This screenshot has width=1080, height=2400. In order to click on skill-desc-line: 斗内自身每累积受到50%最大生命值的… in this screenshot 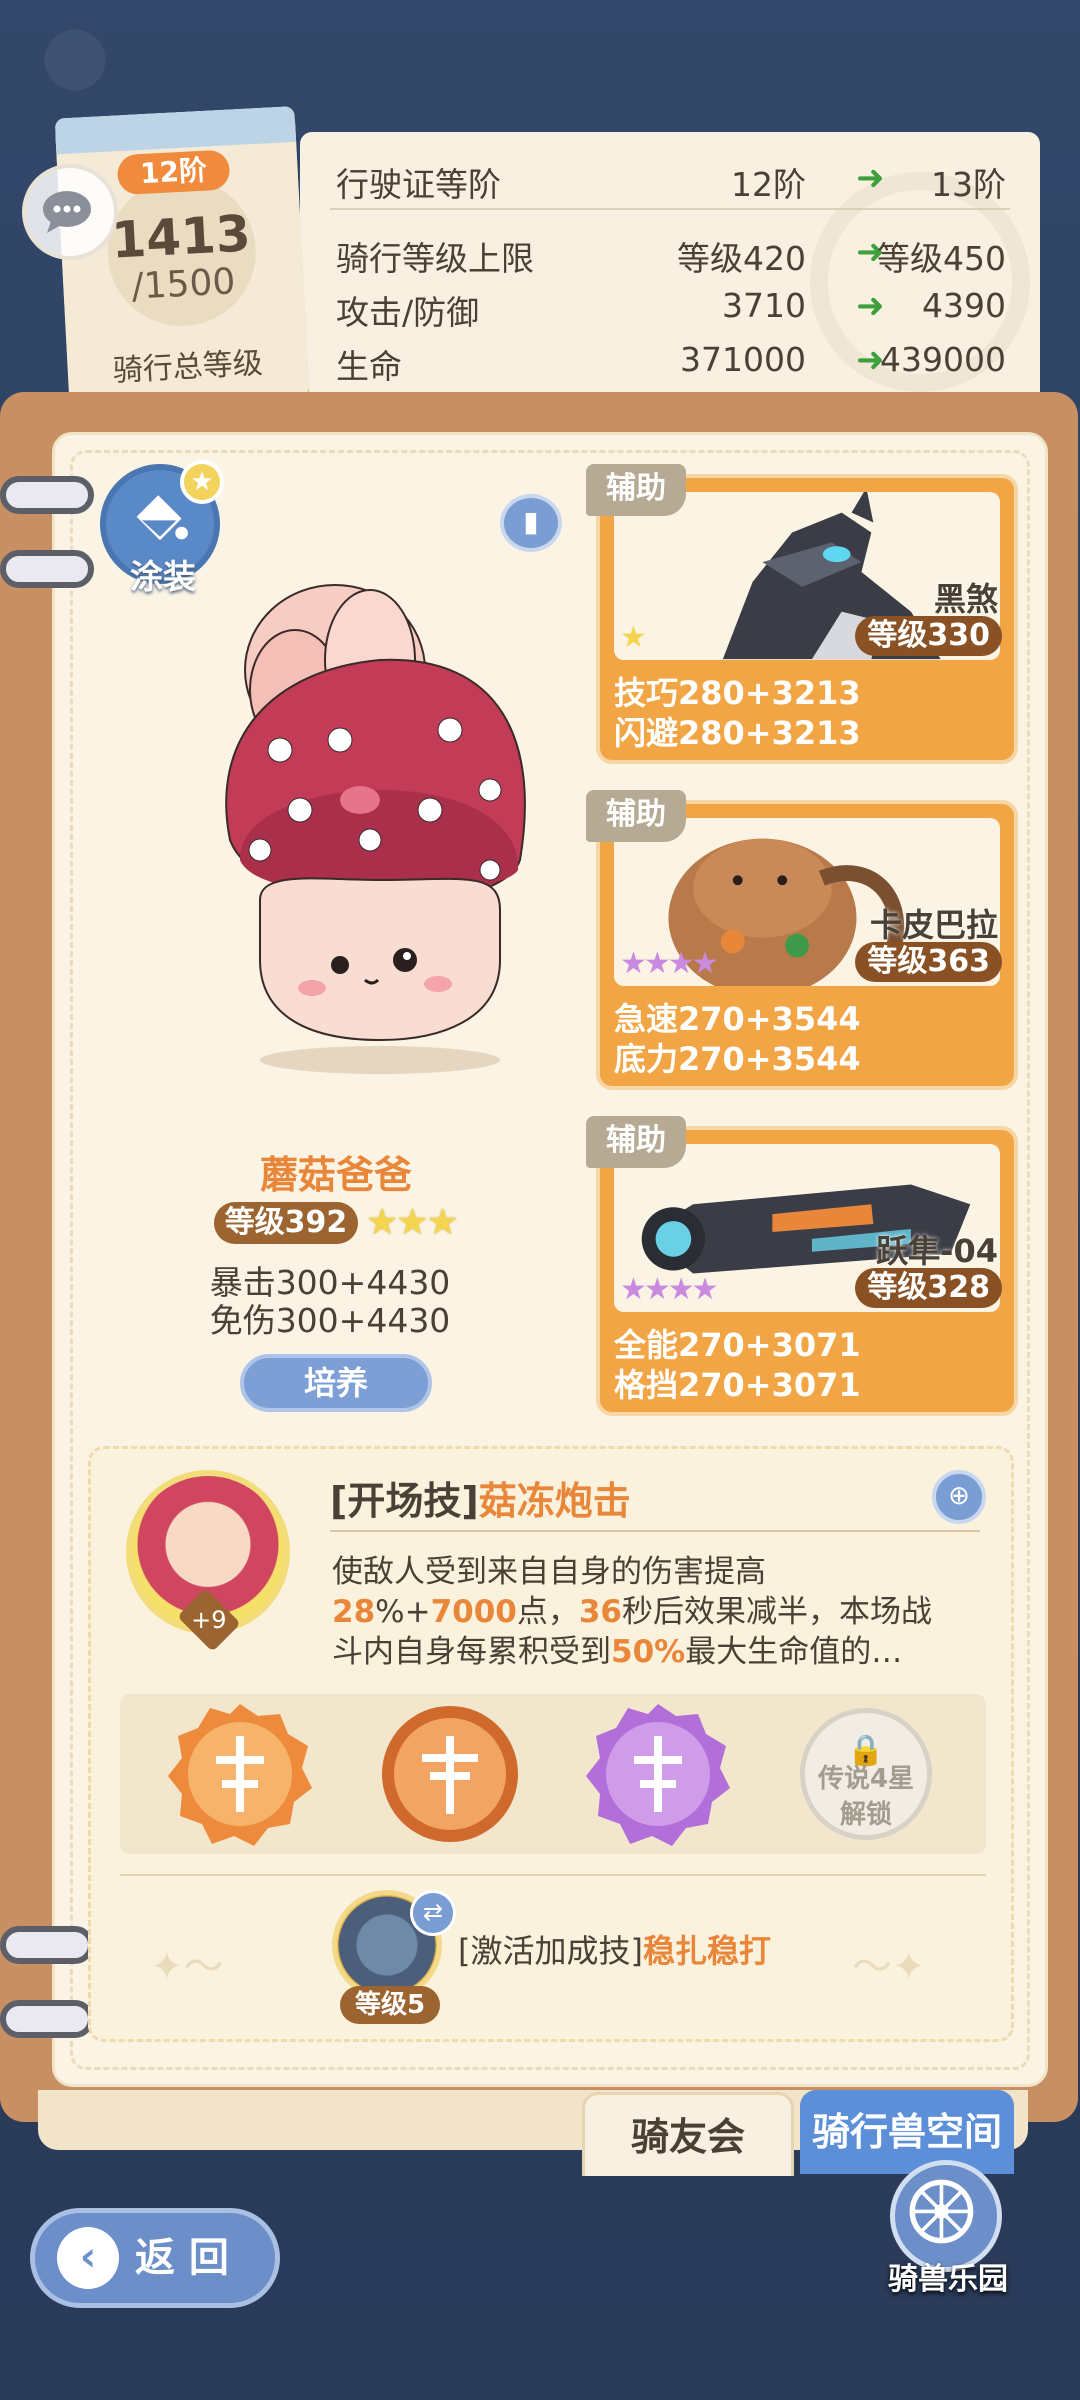, I will do `click(662, 1648)`.